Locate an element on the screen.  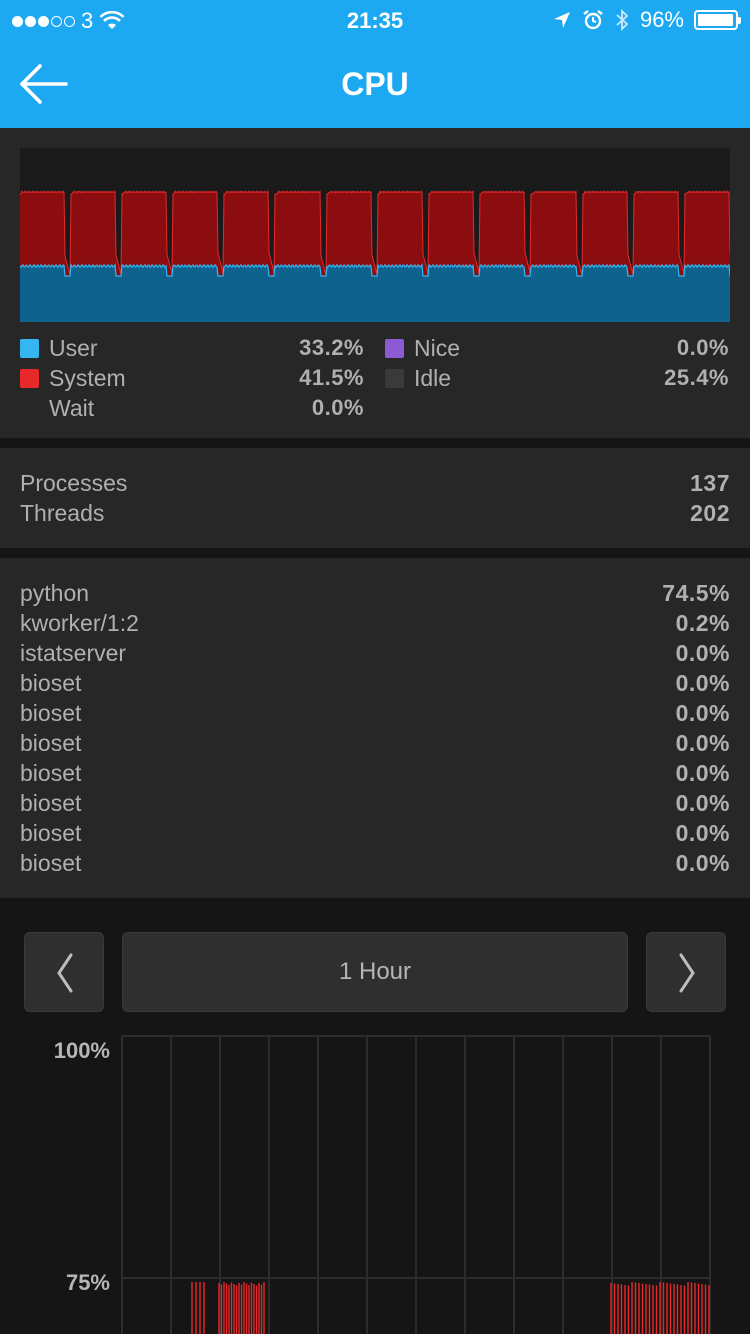
legend-wait-label: Wait is located at coordinates (72, 407).